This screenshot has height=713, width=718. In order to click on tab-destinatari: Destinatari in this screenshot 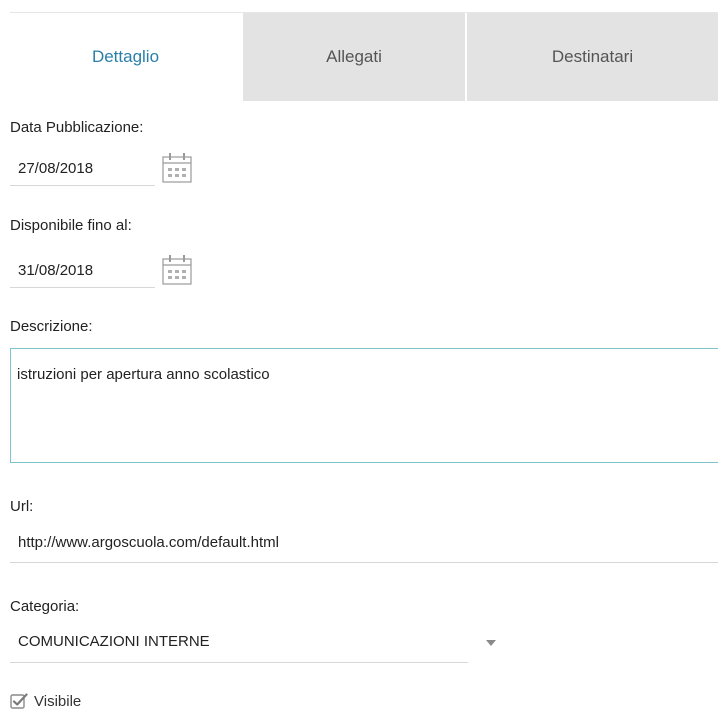, I will do `click(592, 57)`.